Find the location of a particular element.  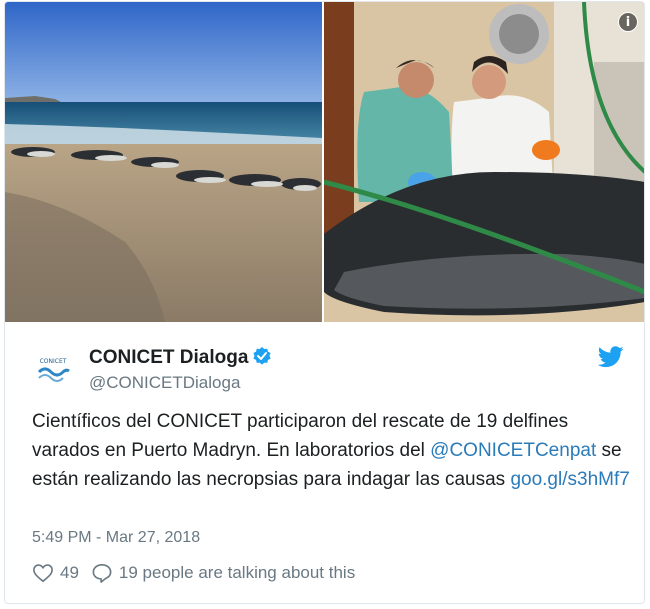

author-name: CONICET Dialoga is located at coordinates (180, 359).